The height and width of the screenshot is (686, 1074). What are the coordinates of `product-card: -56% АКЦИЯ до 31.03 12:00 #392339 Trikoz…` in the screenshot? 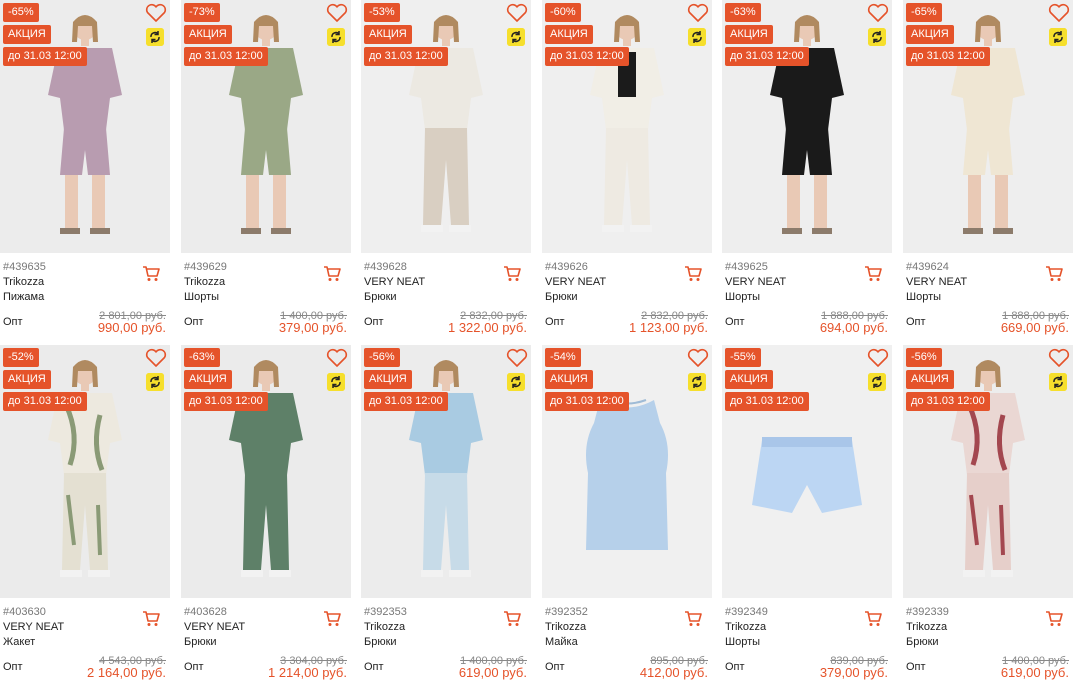 It's located at (988, 513).